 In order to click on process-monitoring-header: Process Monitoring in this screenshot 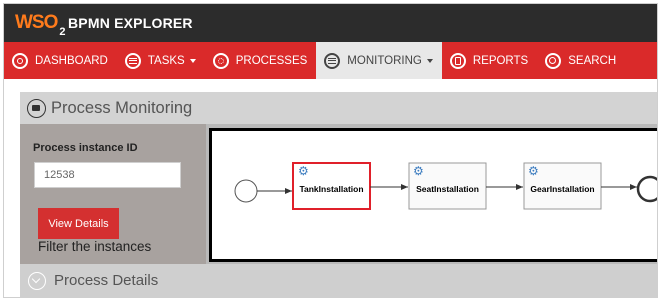, I will do `click(338, 108)`.